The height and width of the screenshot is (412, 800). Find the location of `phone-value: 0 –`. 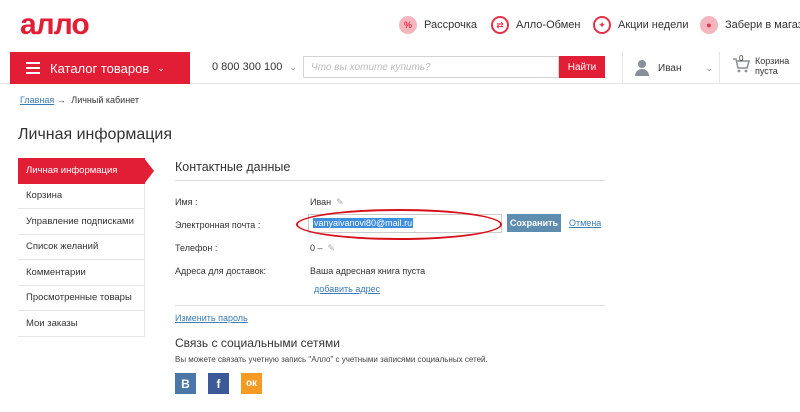

phone-value: 0 – is located at coordinates (316, 248).